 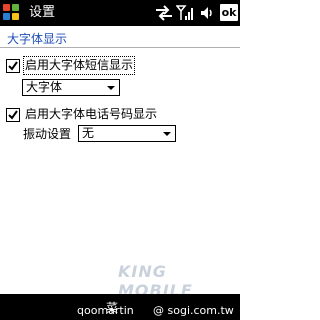 I want to click on connectivity-icon, so click(x=164, y=13).